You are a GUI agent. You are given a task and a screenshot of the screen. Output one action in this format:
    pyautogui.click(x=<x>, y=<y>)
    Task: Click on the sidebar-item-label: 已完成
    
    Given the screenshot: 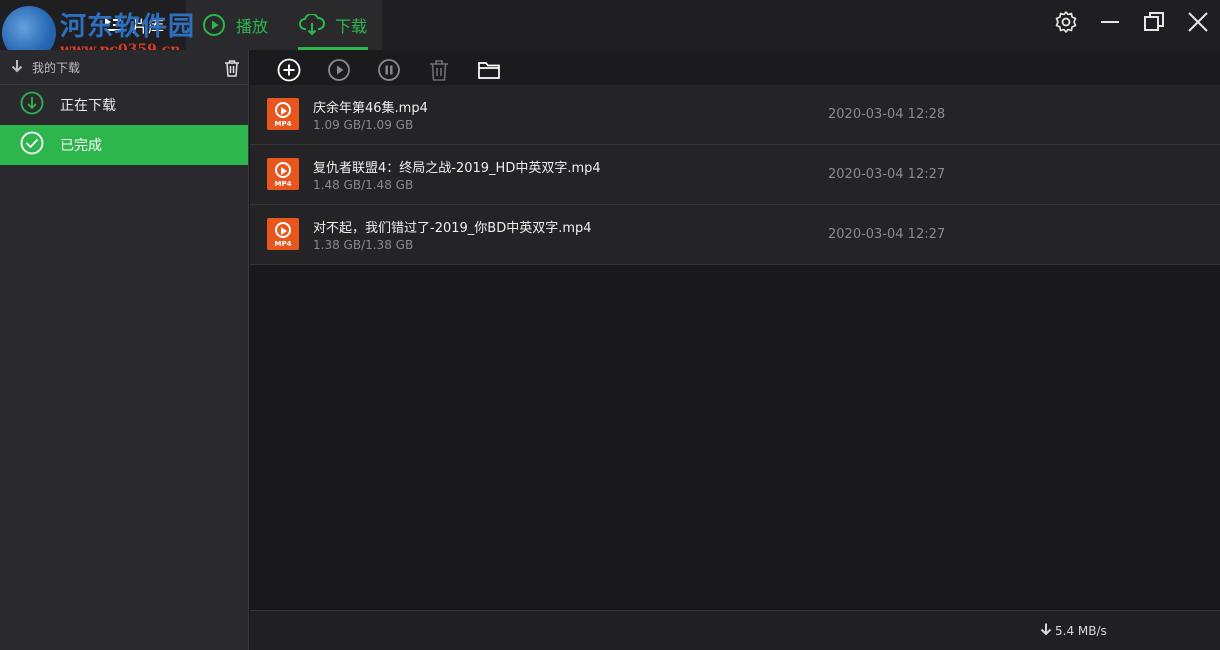 What is the action you would take?
    pyautogui.click(x=81, y=146)
    